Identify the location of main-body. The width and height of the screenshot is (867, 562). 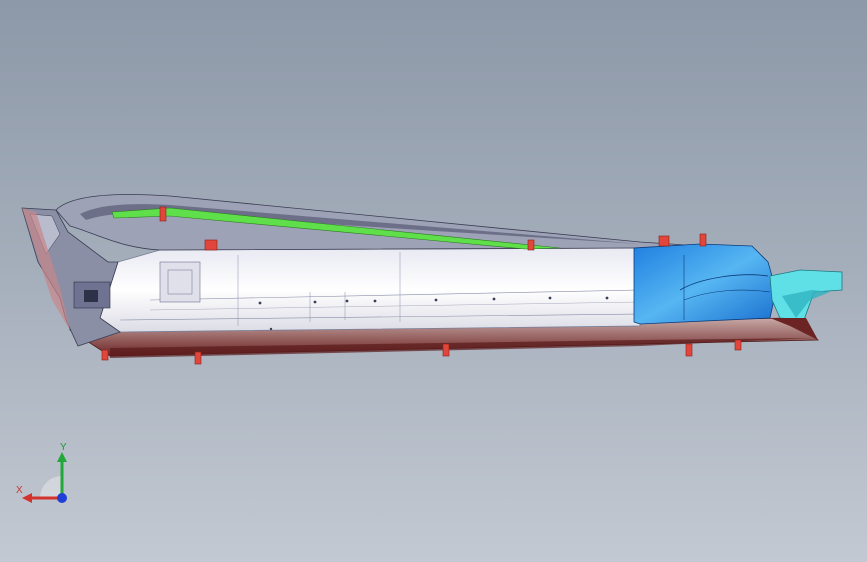
(370, 290).